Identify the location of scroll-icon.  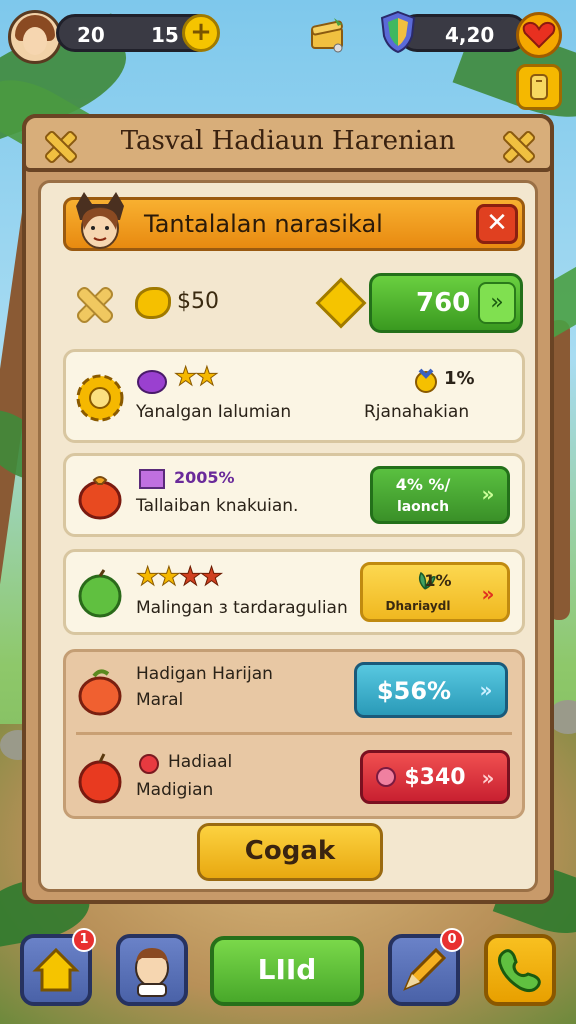
(539, 87).